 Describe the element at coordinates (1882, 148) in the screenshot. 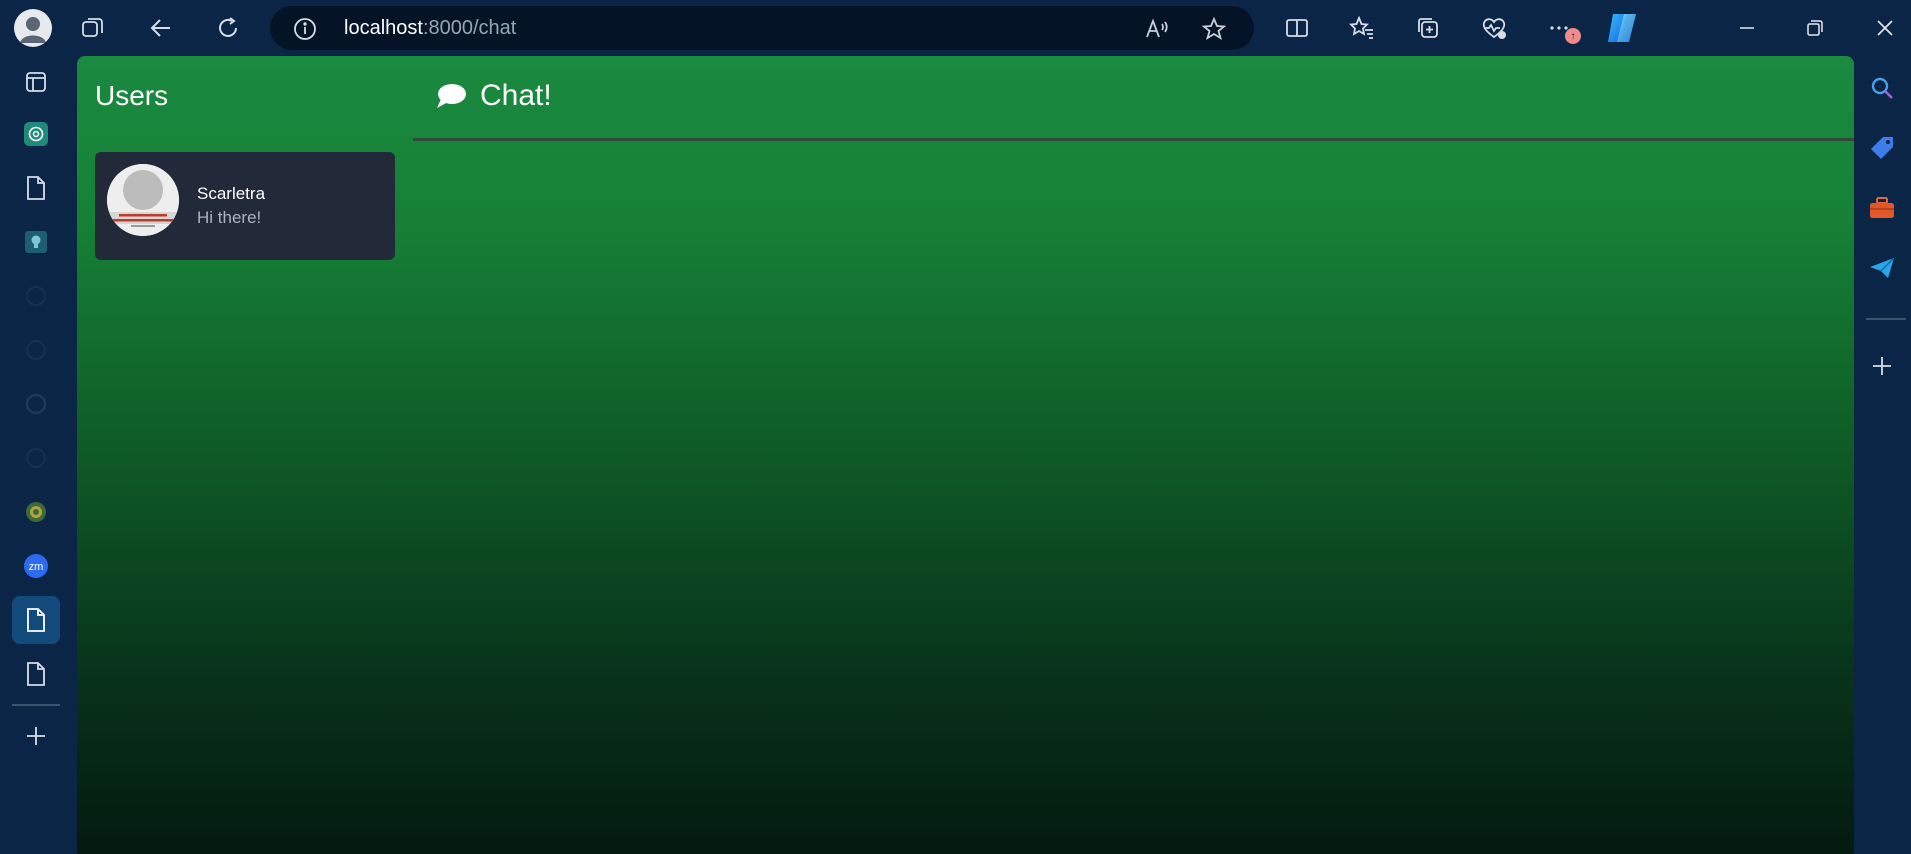

I see `shopping-tag-icon` at that location.